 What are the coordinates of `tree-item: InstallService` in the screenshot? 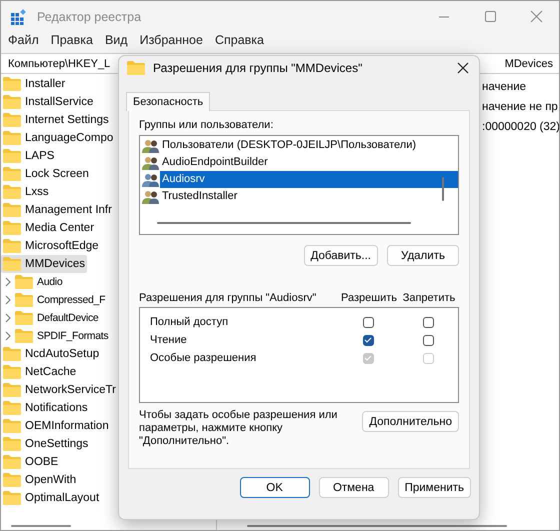 It's located at (48, 102).